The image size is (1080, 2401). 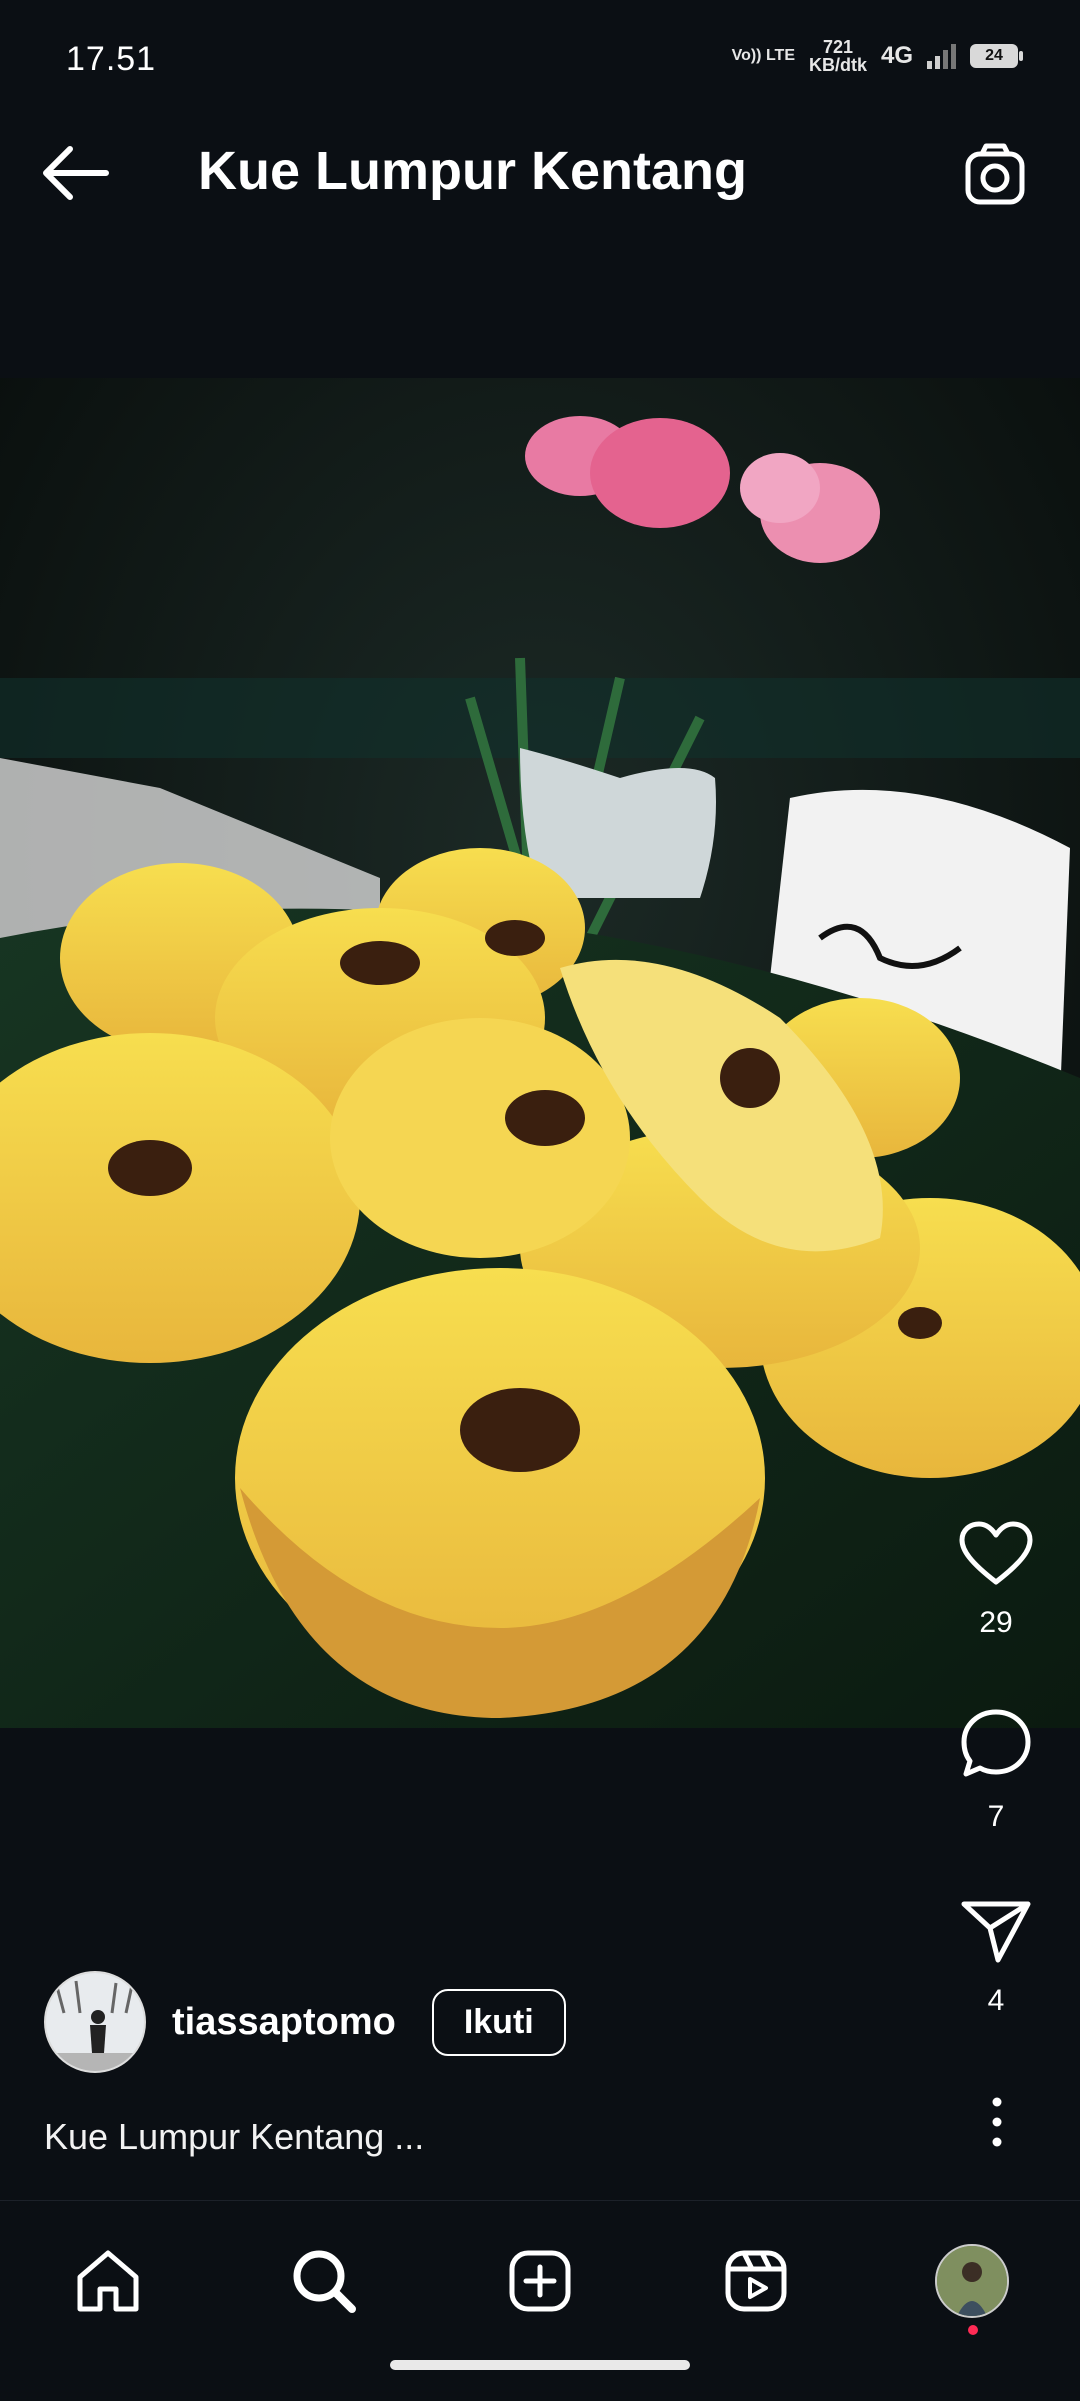 What do you see at coordinates (996, 2000) in the screenshot?
I see `share-count: 4` at bounding box center [996, 2000].